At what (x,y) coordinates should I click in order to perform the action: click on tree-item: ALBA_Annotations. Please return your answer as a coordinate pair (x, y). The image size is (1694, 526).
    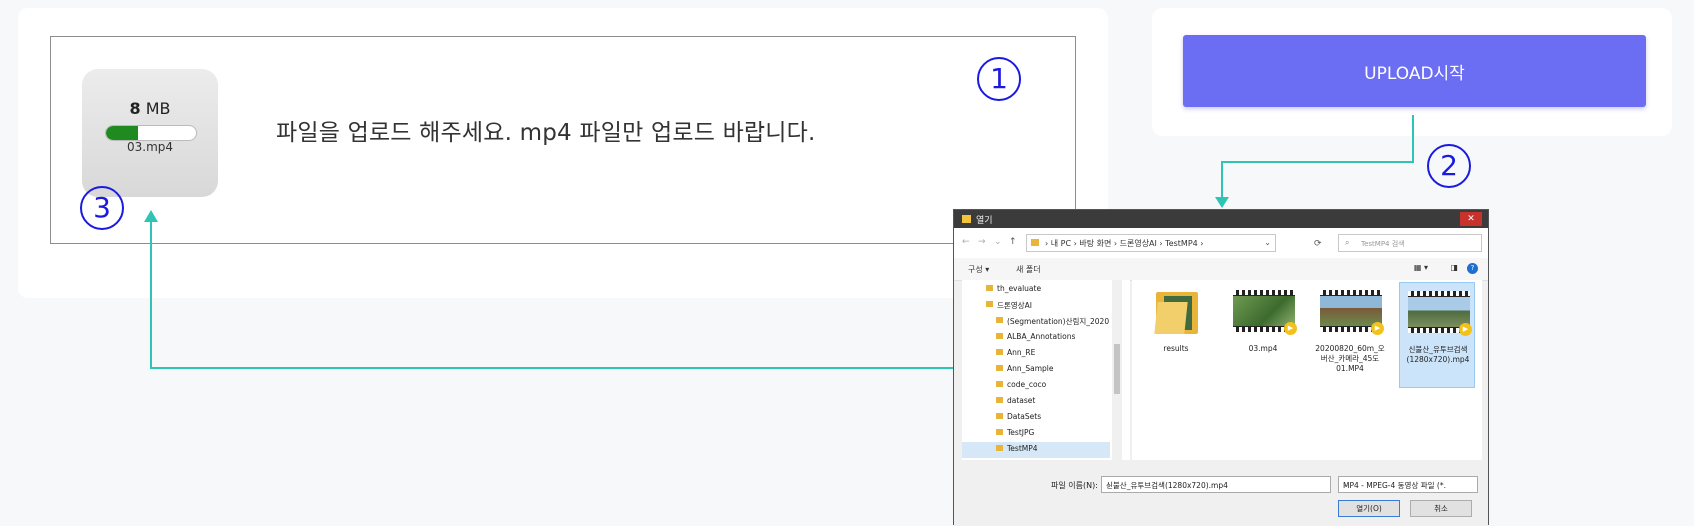
    Looking at the image, I should click on (1036, 338).